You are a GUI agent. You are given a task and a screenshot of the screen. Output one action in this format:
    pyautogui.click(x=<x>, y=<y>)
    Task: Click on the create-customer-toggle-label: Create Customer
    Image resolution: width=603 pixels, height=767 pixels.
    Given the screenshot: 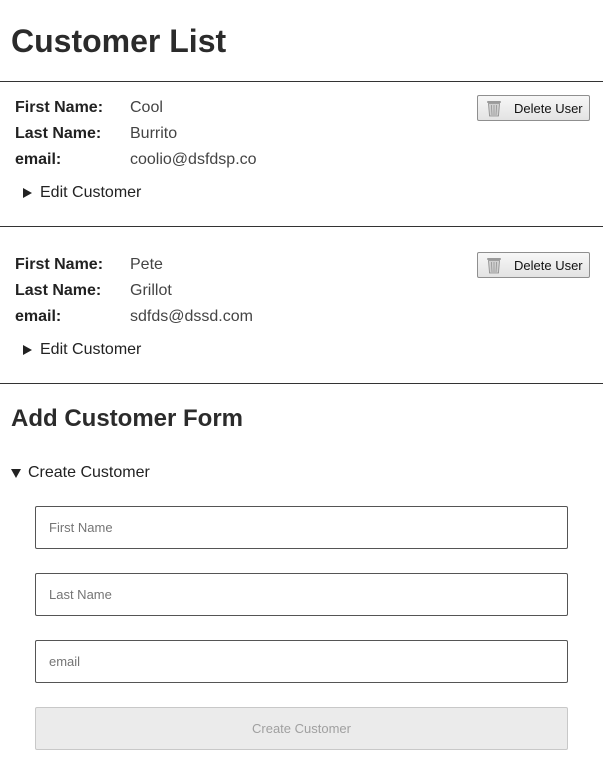 What is the action you would take?
    pyautogui.click(x=89, y=472)
    